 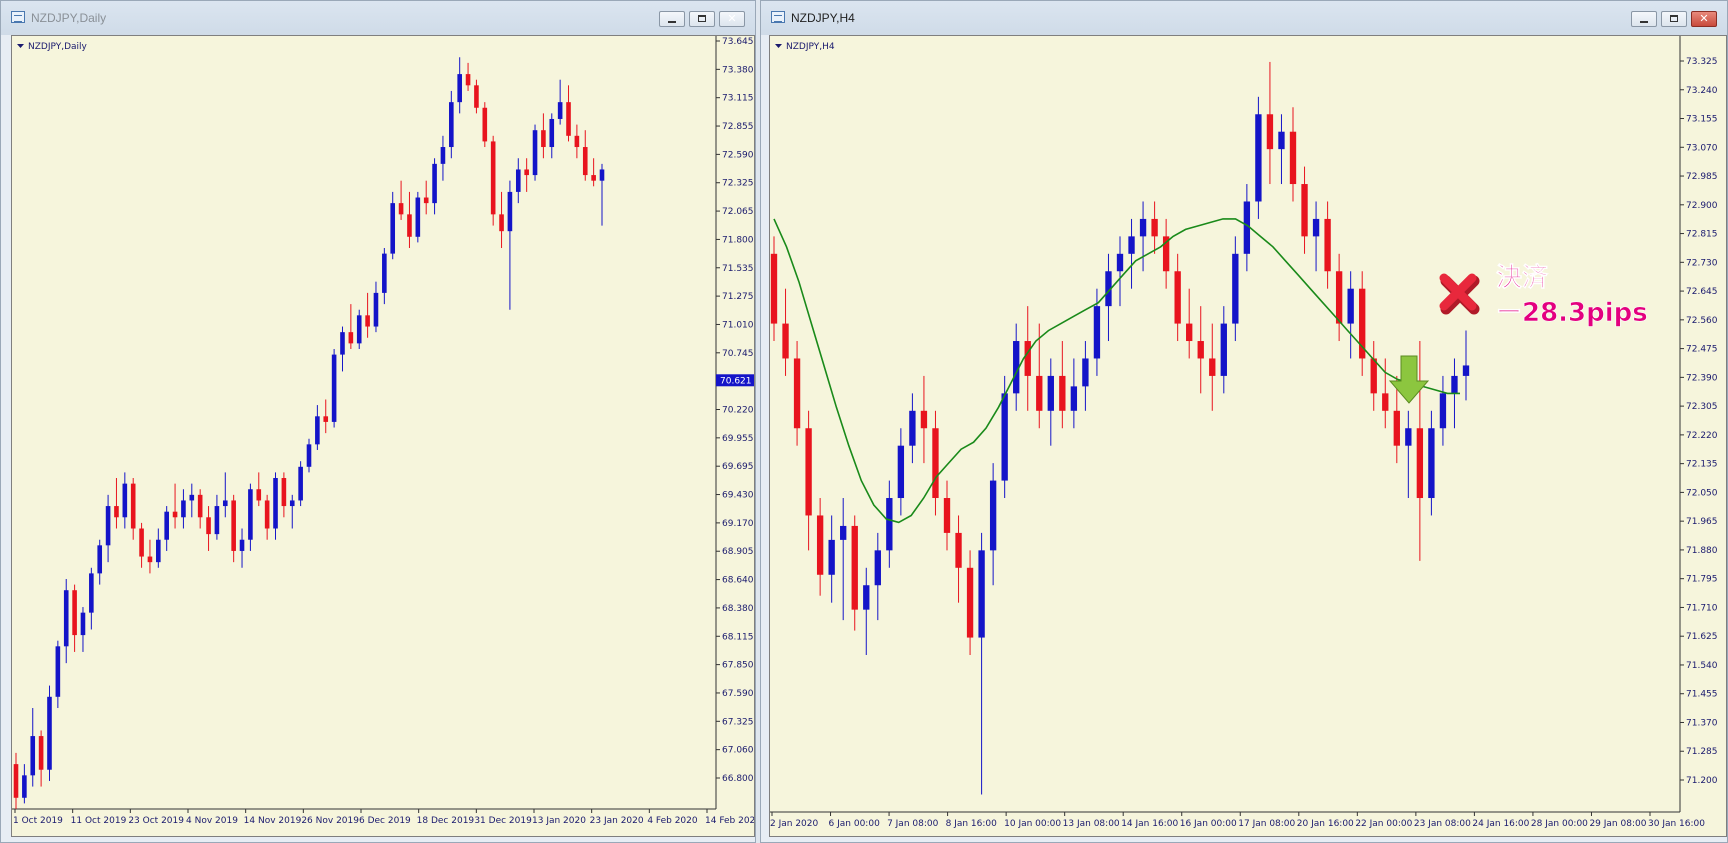 I want to click on x-tick-label: 10 Jan 00:00, so click(x=1032, y=824).